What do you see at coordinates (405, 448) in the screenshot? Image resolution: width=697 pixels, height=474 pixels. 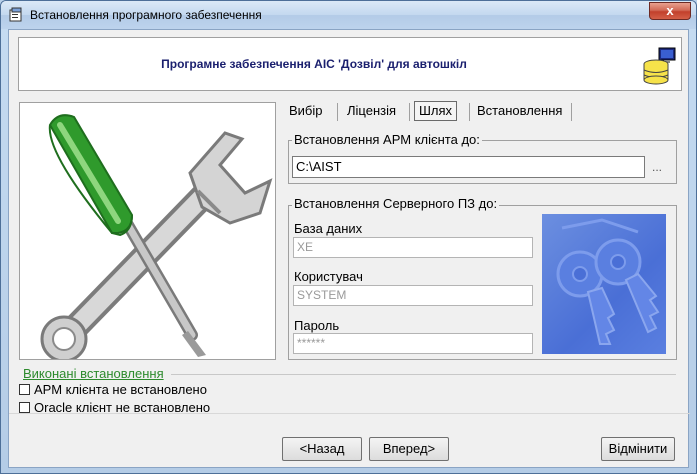 I see `next-button-label: Вперед` at bounding box center [405, 448].